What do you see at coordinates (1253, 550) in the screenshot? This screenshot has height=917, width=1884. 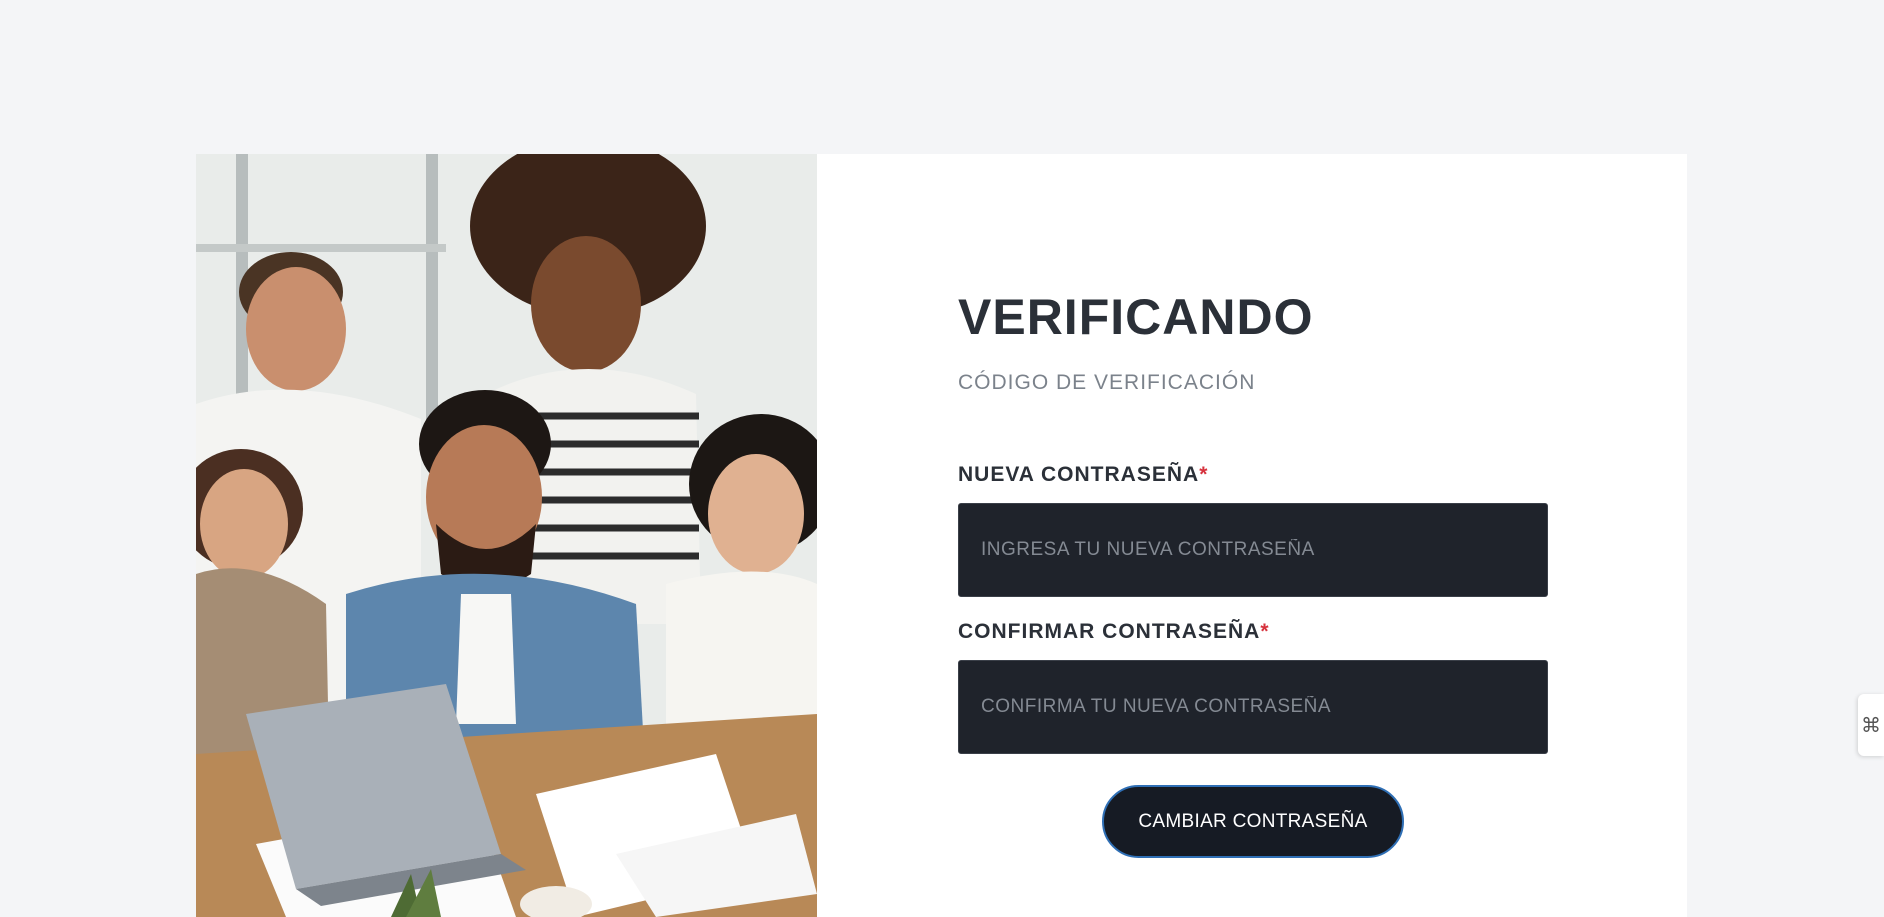 I see `new-password-input` at bounding box center [1253, 550].